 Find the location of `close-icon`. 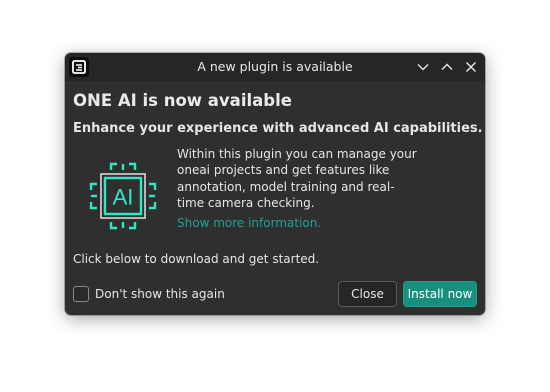

close-icon is located at coordinates (471, 67).